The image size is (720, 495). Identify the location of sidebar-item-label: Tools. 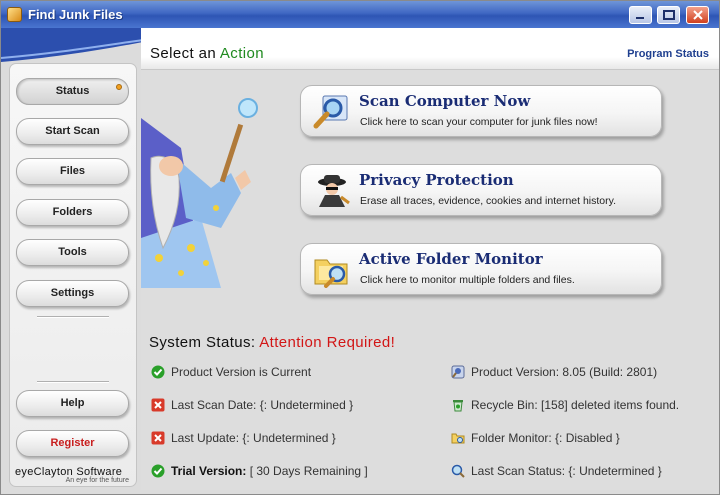
(72, 252).